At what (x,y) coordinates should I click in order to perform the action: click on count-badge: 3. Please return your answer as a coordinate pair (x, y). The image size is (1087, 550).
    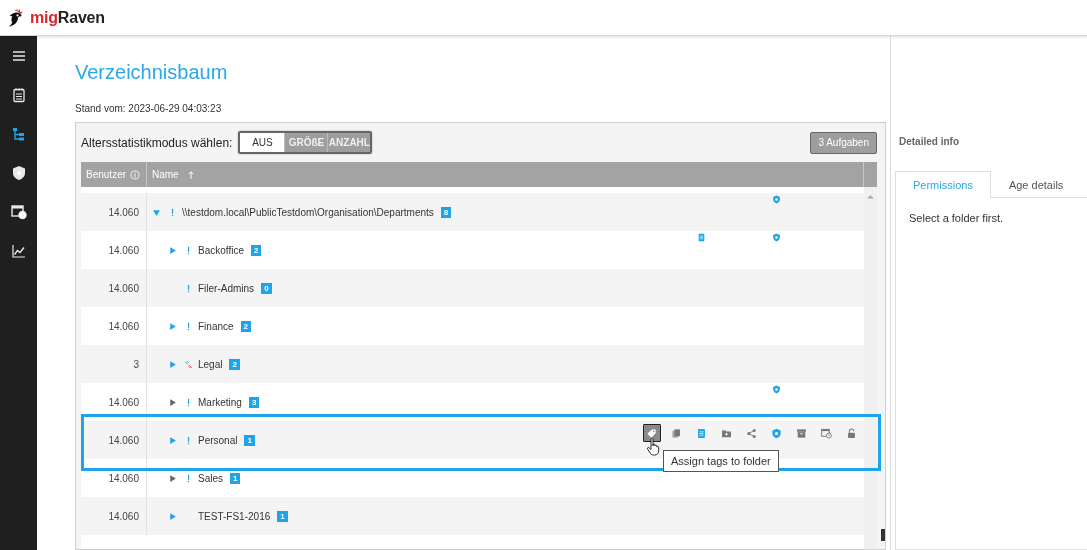
    Looking at the image, I should click on (254, 402).